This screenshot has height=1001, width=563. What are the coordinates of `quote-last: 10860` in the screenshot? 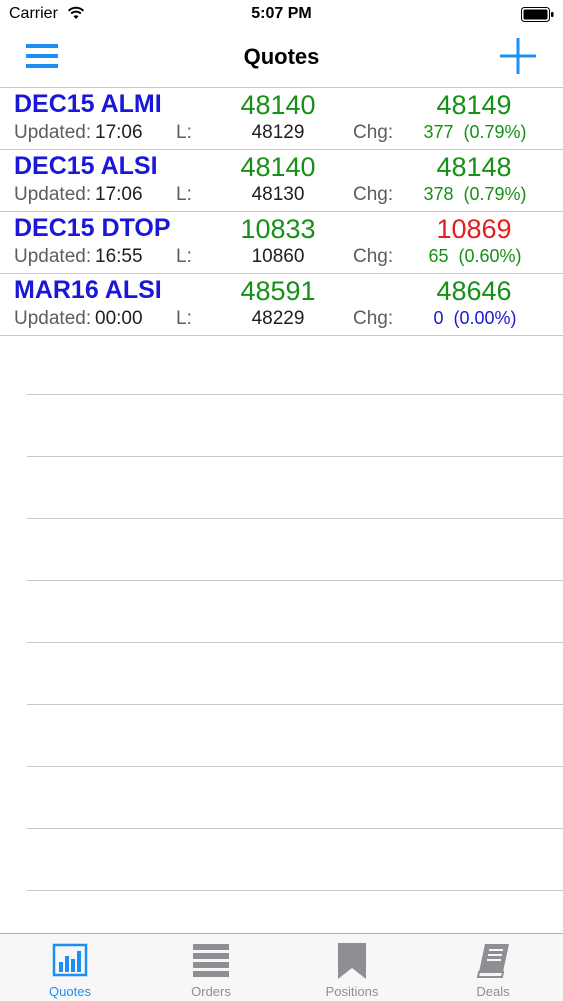 It's located at (278, 256).